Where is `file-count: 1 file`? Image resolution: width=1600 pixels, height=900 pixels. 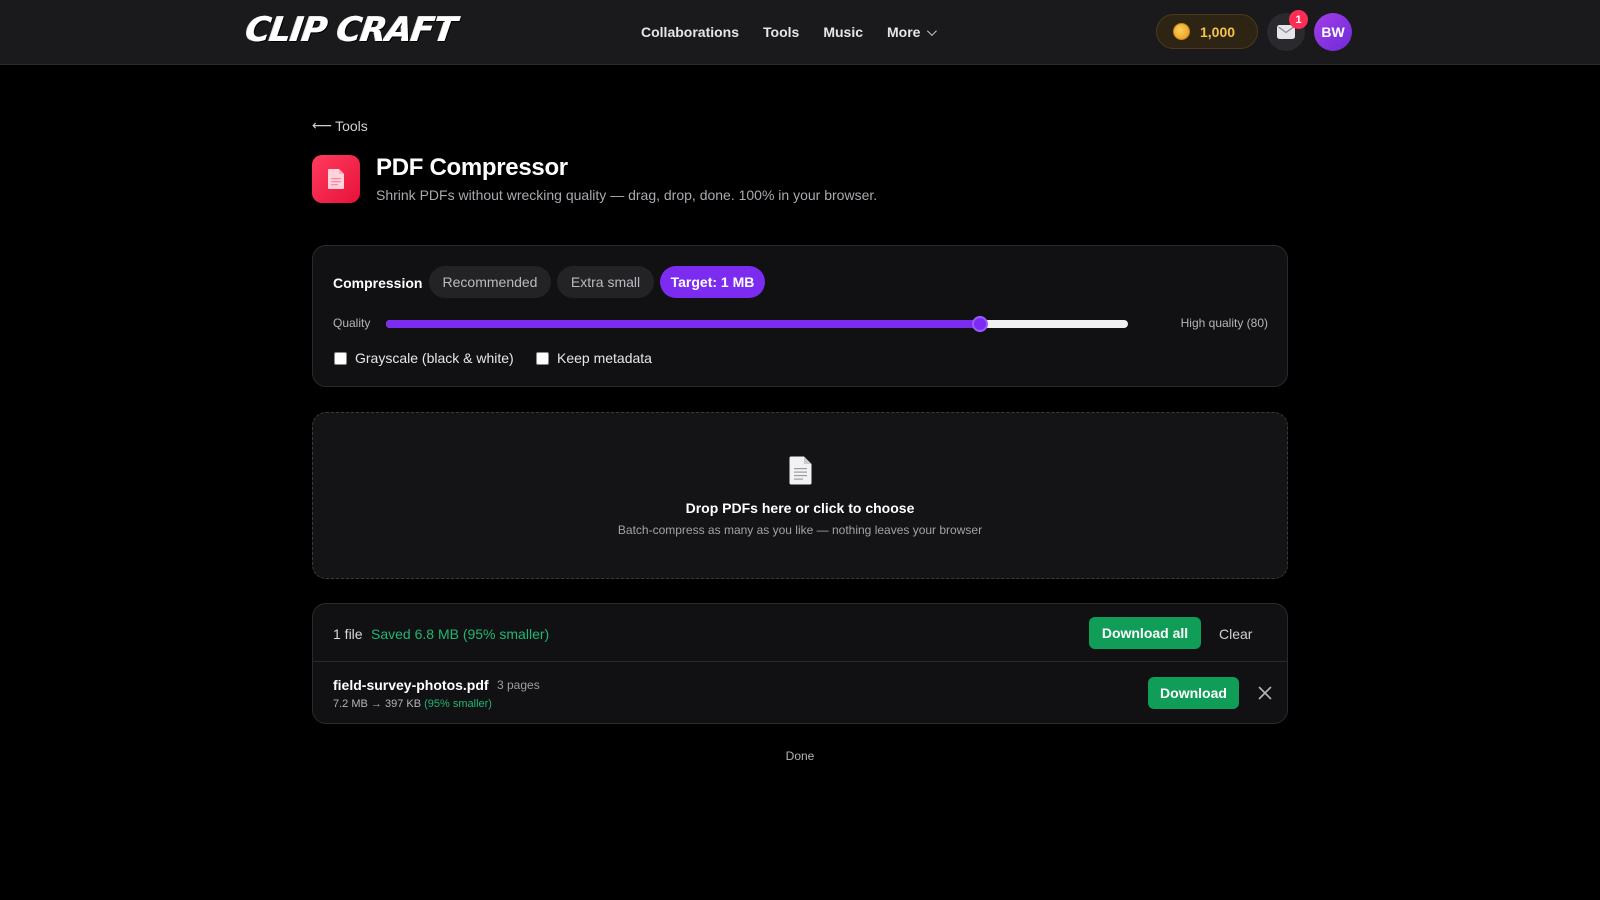
file-count: 1 file is located at coordinates (348, 634).